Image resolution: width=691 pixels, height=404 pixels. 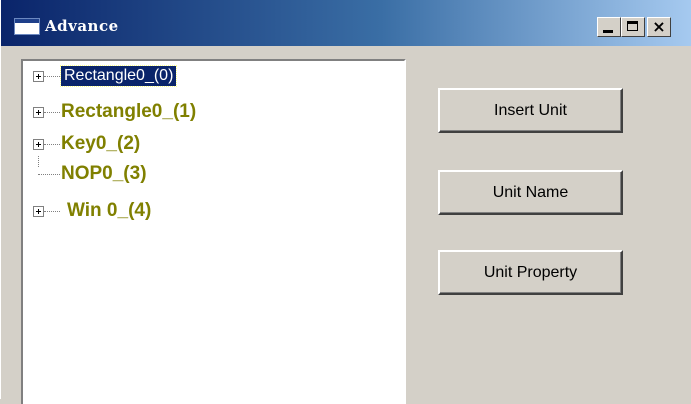 I want to click on minimize-button, so click(x=609, y=27).